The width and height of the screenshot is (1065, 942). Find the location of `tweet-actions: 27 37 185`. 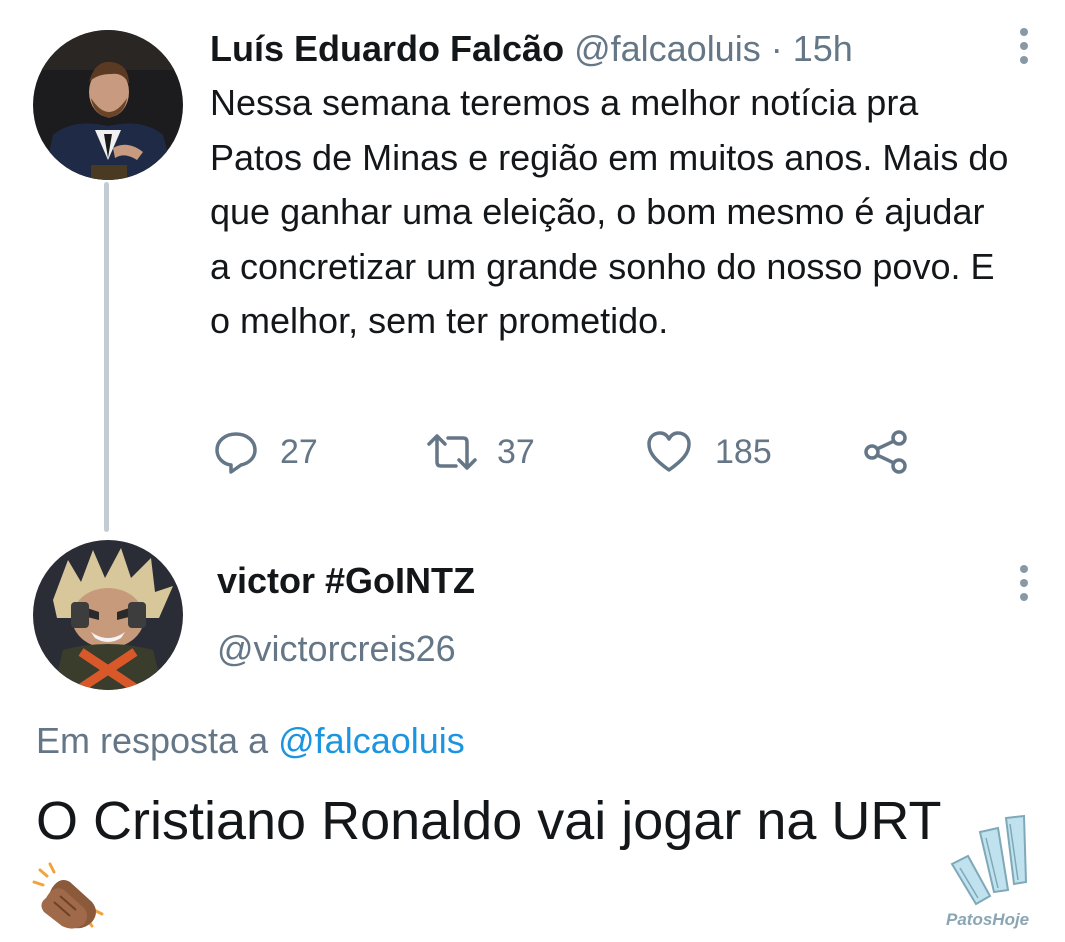

tweet-actions: 27 37 185 is located at coordinates (532, 452).